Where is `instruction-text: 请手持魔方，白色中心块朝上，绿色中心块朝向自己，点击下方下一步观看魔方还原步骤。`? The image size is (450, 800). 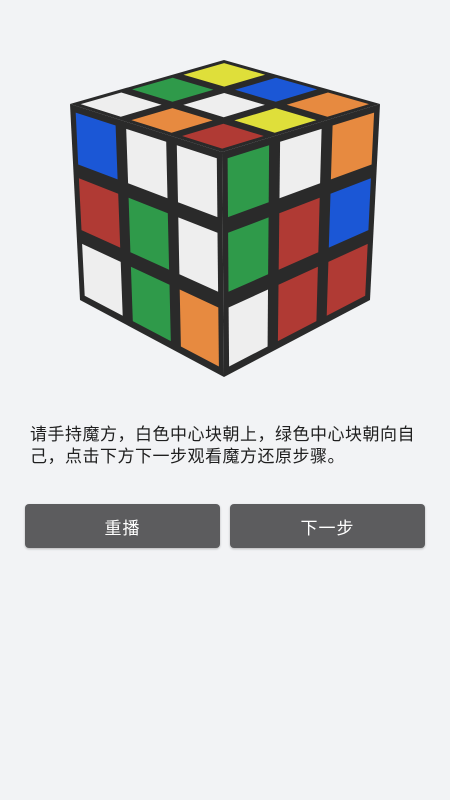
instruction-text: 请手持魔方，白色中心块朝上，绿色中心块朝向自己，点击下方下一步观看魔方还原步骤。 is located at coordinates (222, 446).